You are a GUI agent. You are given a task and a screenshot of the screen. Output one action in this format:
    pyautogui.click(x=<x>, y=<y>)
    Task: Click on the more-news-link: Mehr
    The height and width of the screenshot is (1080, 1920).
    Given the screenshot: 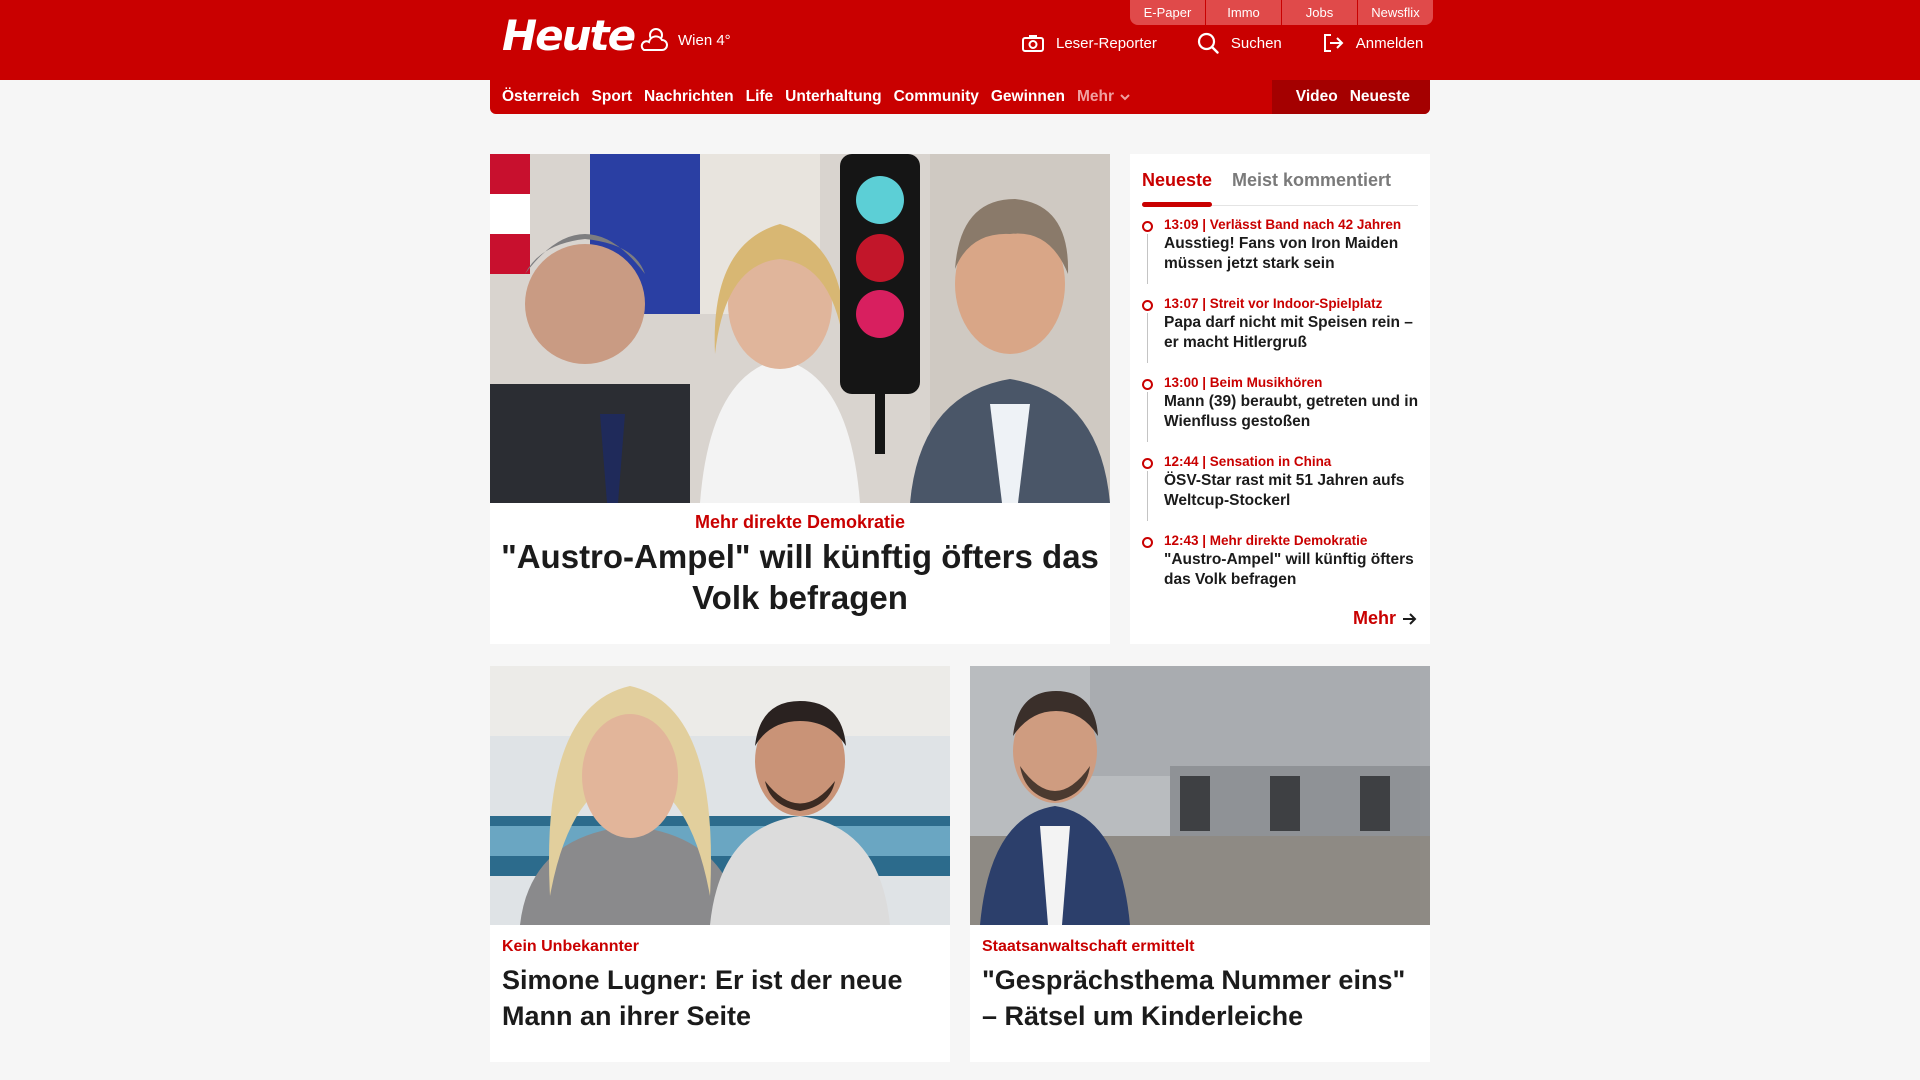 What is the action you would take?
    pyautogui.click(x=1385, y=618)
    